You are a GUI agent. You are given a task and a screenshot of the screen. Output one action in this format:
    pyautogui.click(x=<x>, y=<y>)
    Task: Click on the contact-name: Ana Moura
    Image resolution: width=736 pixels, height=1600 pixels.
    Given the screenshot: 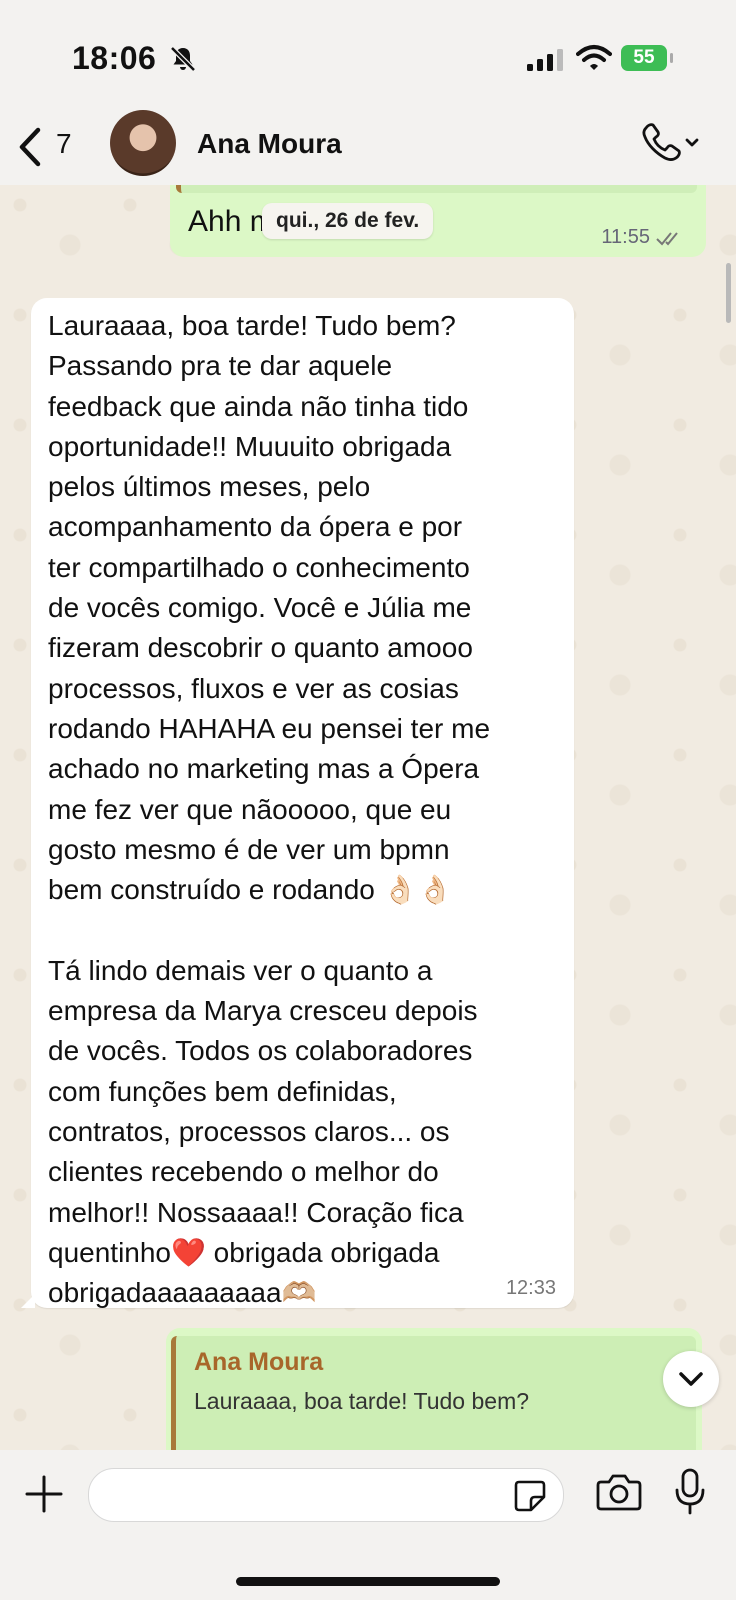 What is the action you would take?
    pyautogui.click(x=269, y=144)
    